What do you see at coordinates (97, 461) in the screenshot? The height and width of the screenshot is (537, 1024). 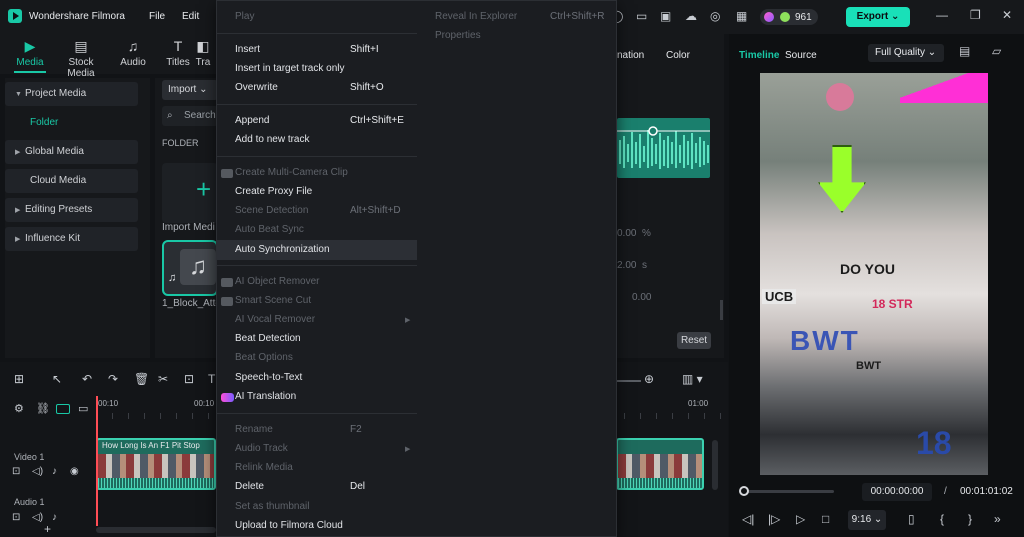 I see `playhead` at bounding box center [97, 461].